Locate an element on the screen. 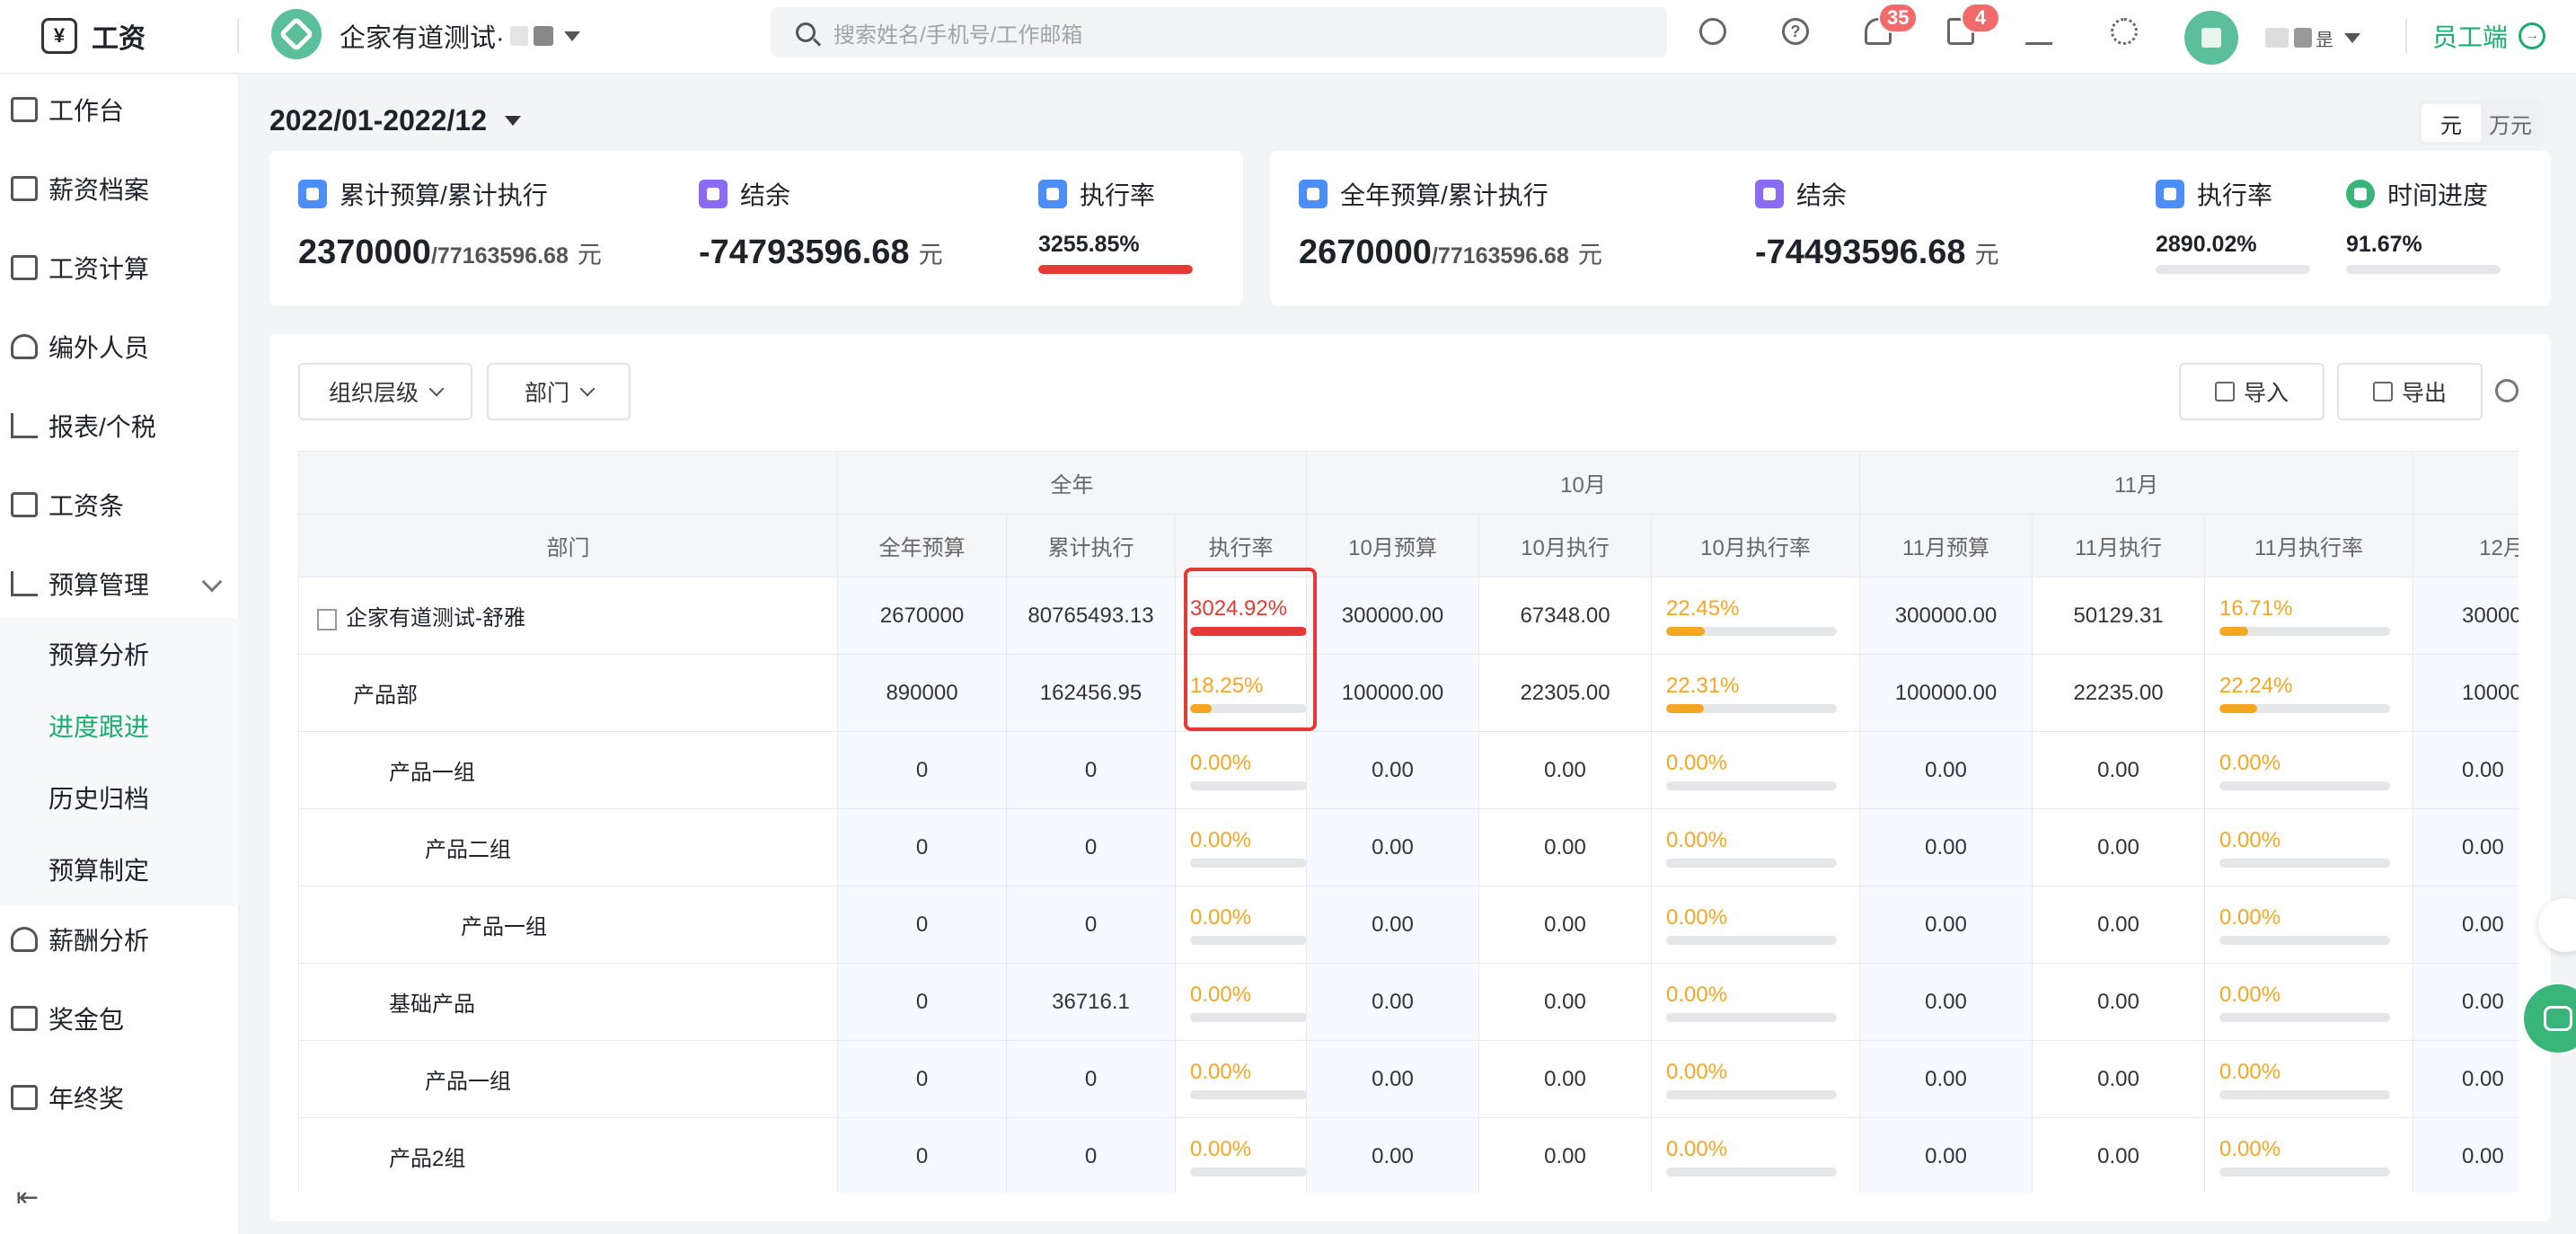 The height and width of the screenshot is (1234, 2576). sidebar-item-1: 薪资档案 is located at coordinates (119, 188).